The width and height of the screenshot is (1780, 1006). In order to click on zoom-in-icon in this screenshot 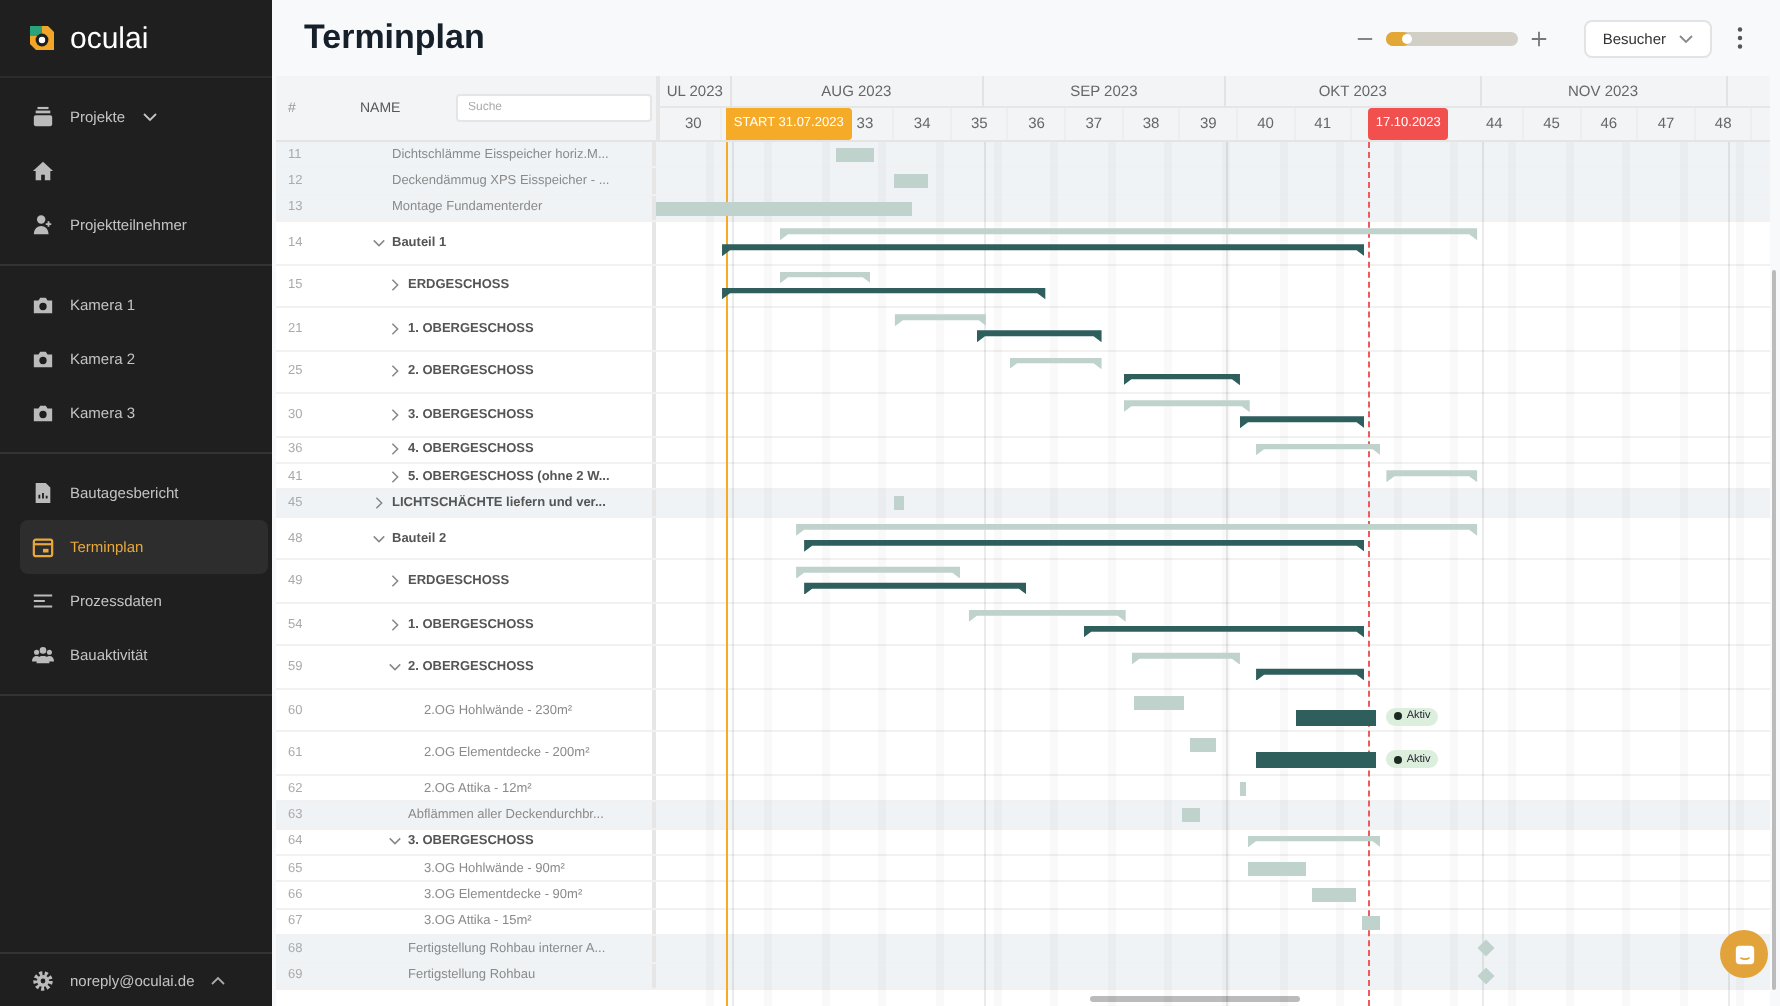, I will do `click(1539, 38)`.